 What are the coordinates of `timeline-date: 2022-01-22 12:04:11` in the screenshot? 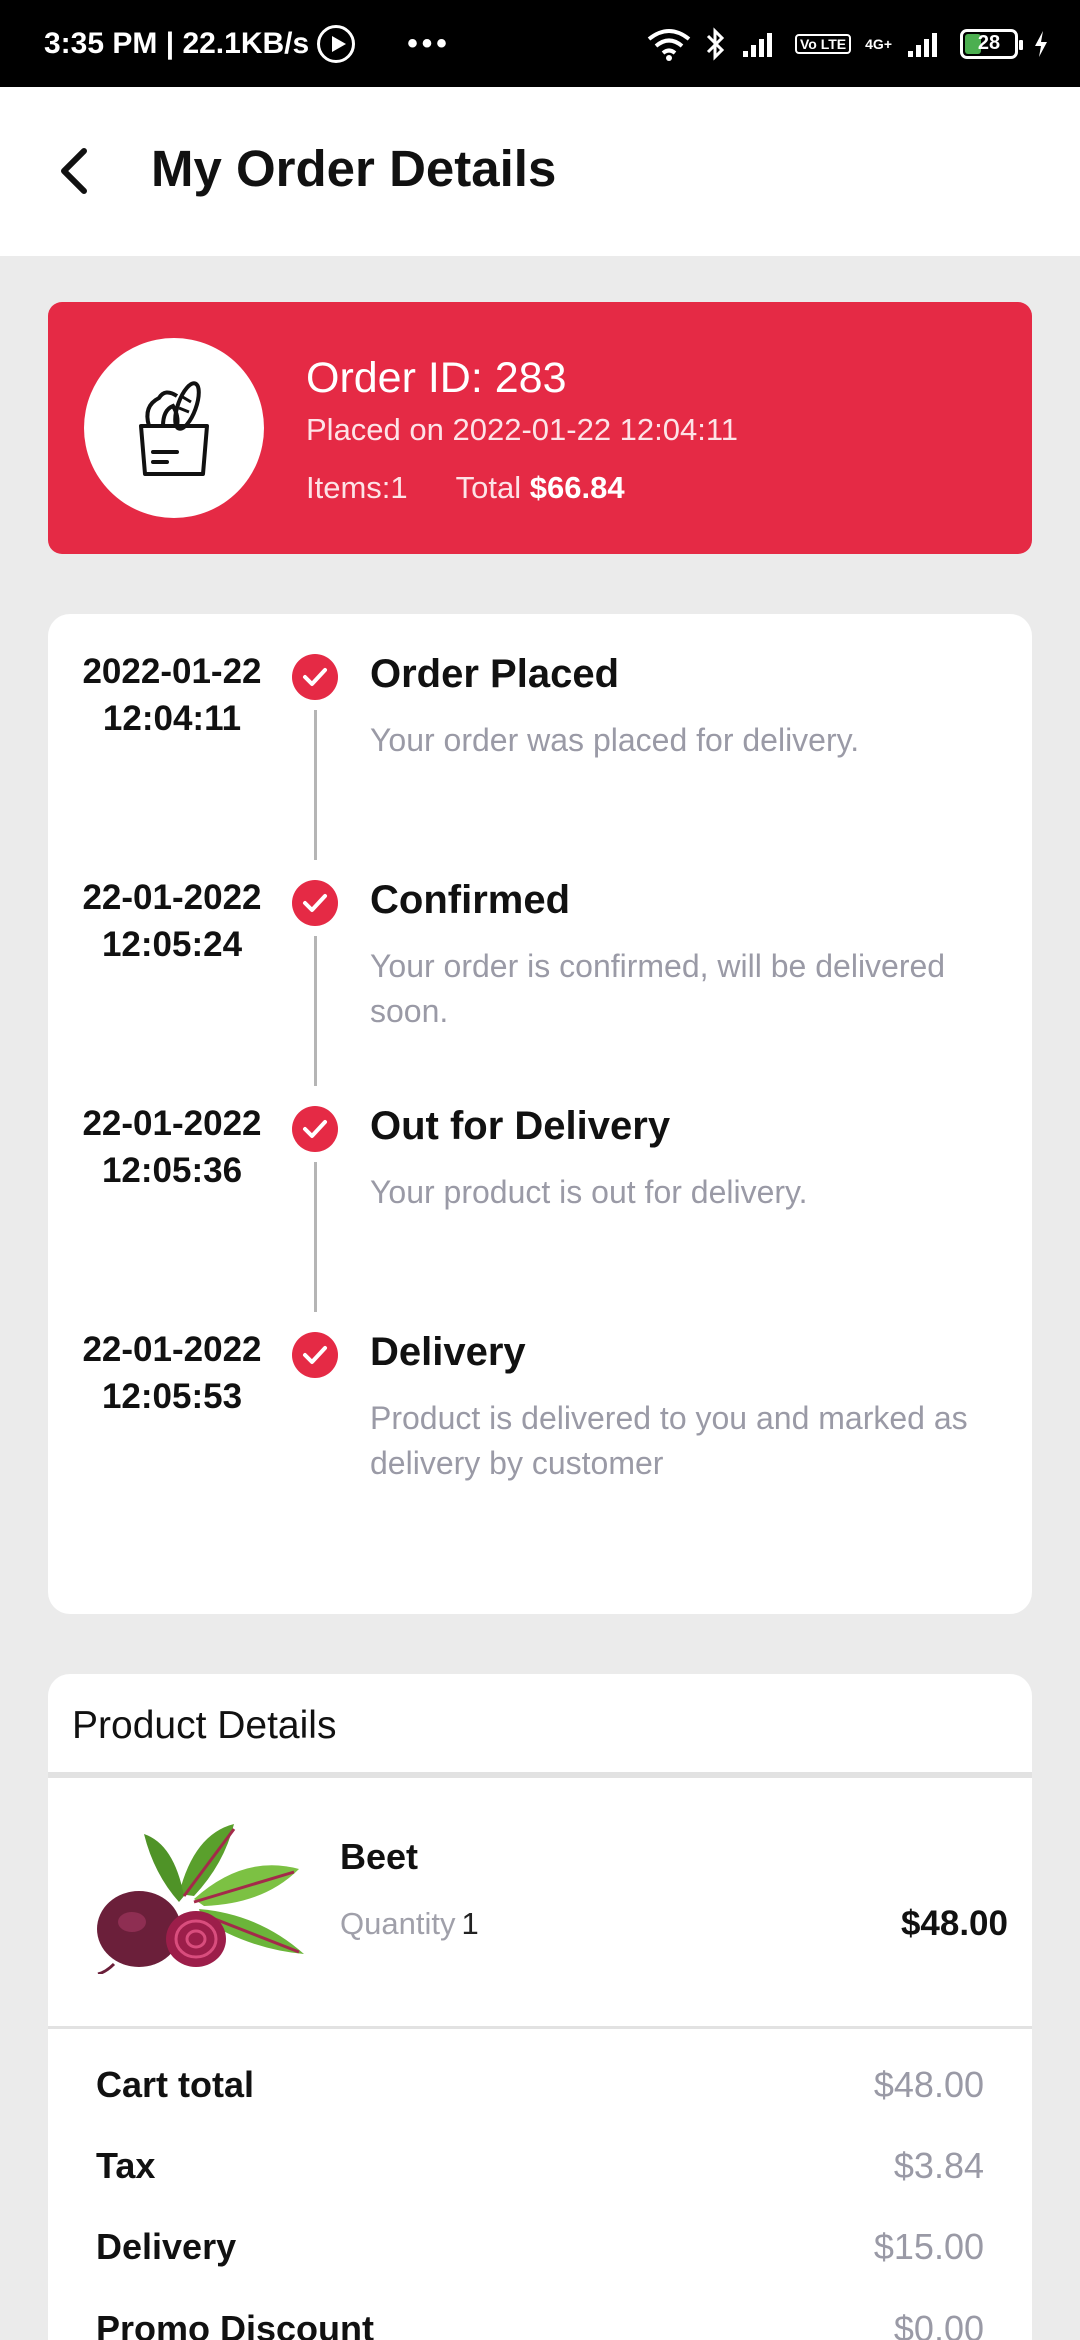 It's located at (172, 695).